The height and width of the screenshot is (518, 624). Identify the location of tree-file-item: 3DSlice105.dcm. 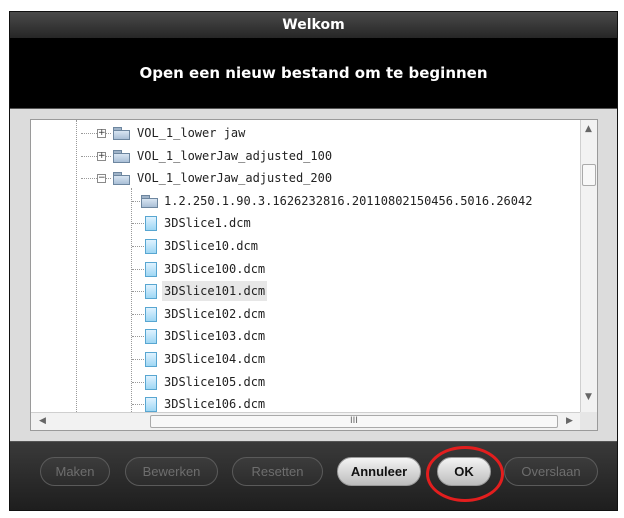
(306, 382).